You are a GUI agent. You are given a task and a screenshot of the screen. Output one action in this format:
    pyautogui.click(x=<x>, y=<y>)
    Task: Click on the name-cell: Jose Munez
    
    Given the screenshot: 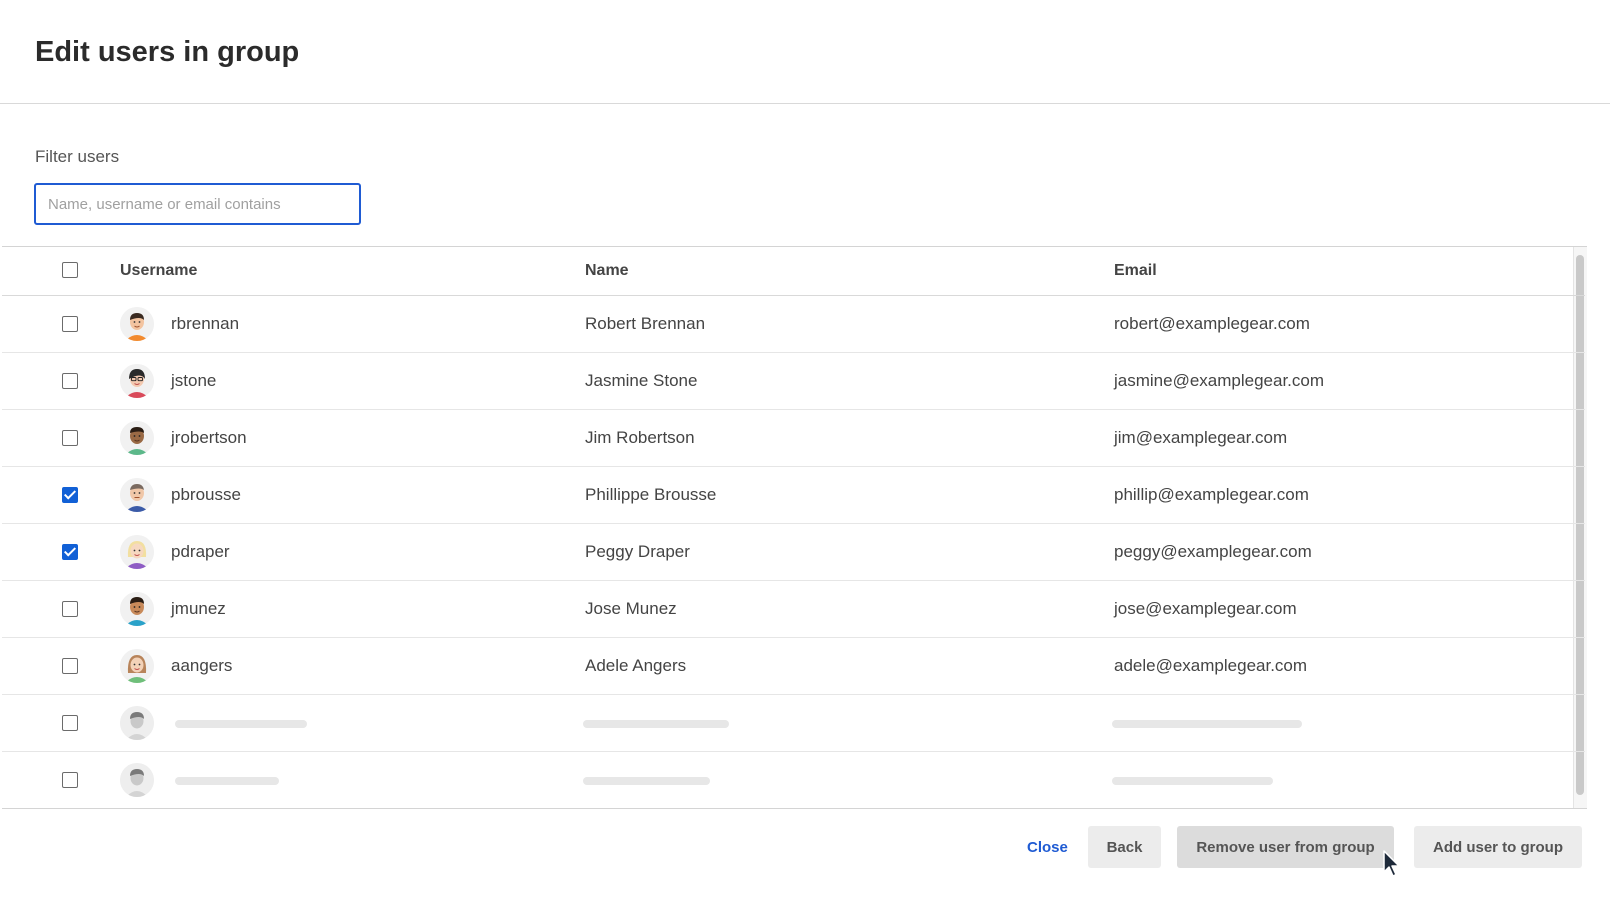 What is the action you would take?
    pyautogui.click(x=631, y=608)
    